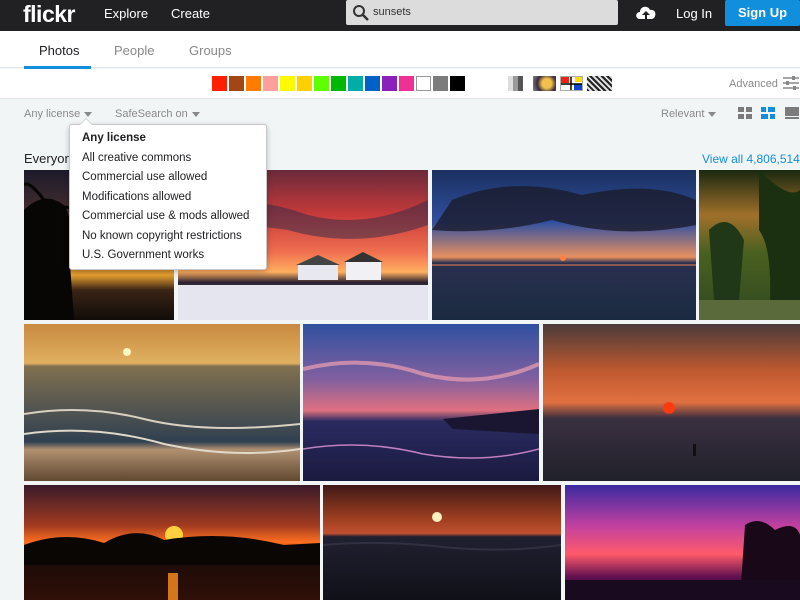 This screenshot has width=800, height=600. What do you see at coordinates (86, 122) in the screenshot?
I see `dropdown-arrow-inner` at bounding box center [86, 122].